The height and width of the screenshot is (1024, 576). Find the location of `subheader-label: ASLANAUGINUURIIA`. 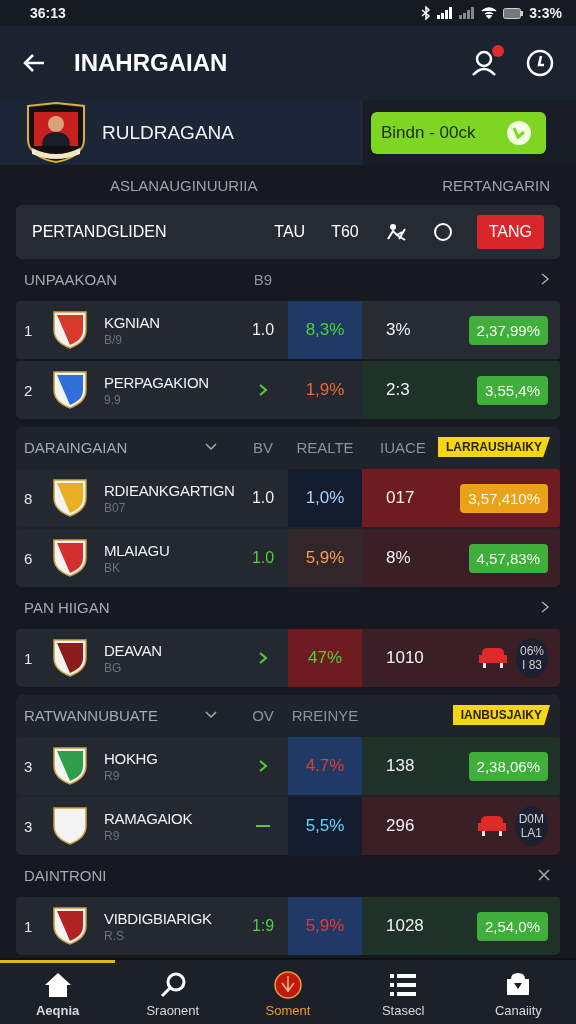

subheader-label: ASLANAUGINUURIIA is located at coordinates (184, 185).